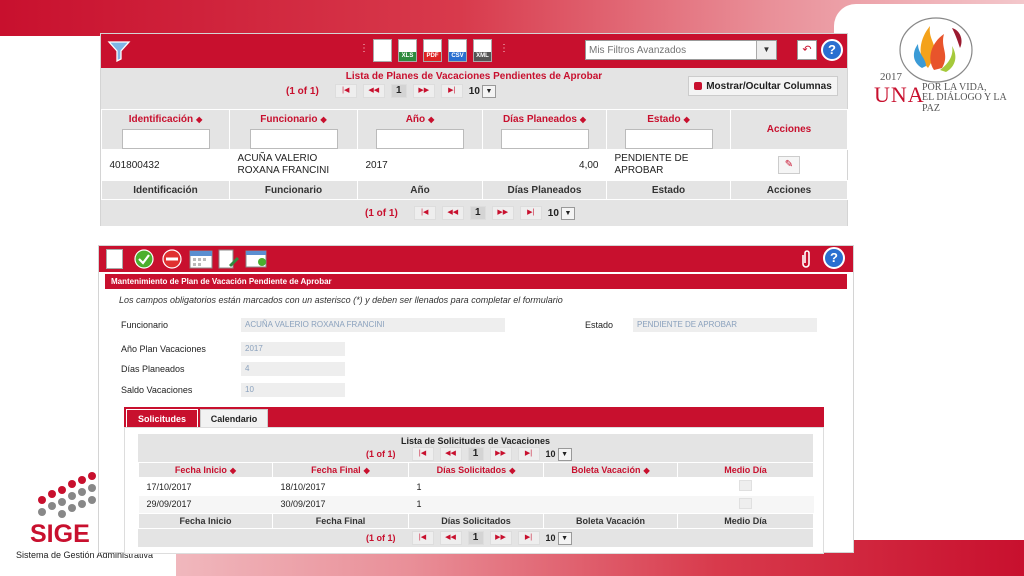 The height and width of the screenshot is (576, 1024). I want to click on footer-fecha-inicio: Fecha Inicio, so click(205, 521).